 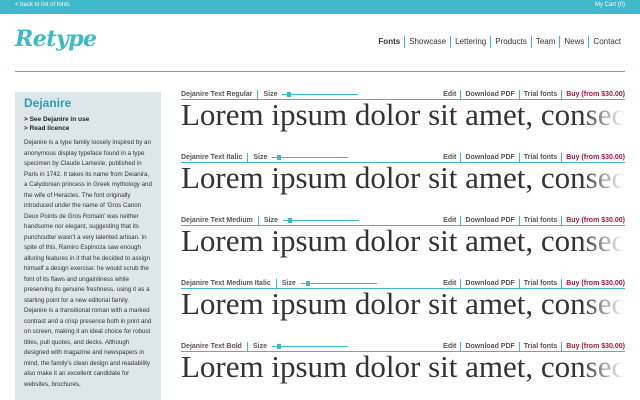 What do you see at coordinates (606, 42) in the screenshot?
I see `nav-contact: Contact` at bounding box center [606, 42].